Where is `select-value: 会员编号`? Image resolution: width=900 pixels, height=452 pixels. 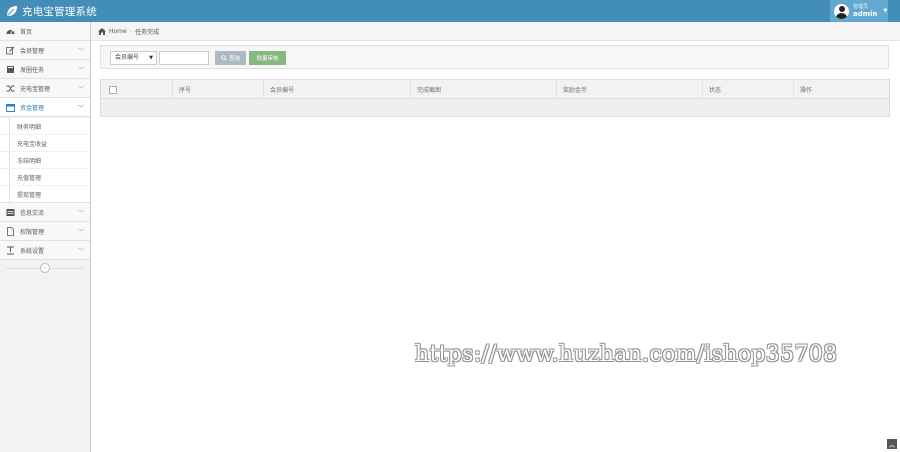
select-value: 会员编号 is located at coordinates (127, 57).